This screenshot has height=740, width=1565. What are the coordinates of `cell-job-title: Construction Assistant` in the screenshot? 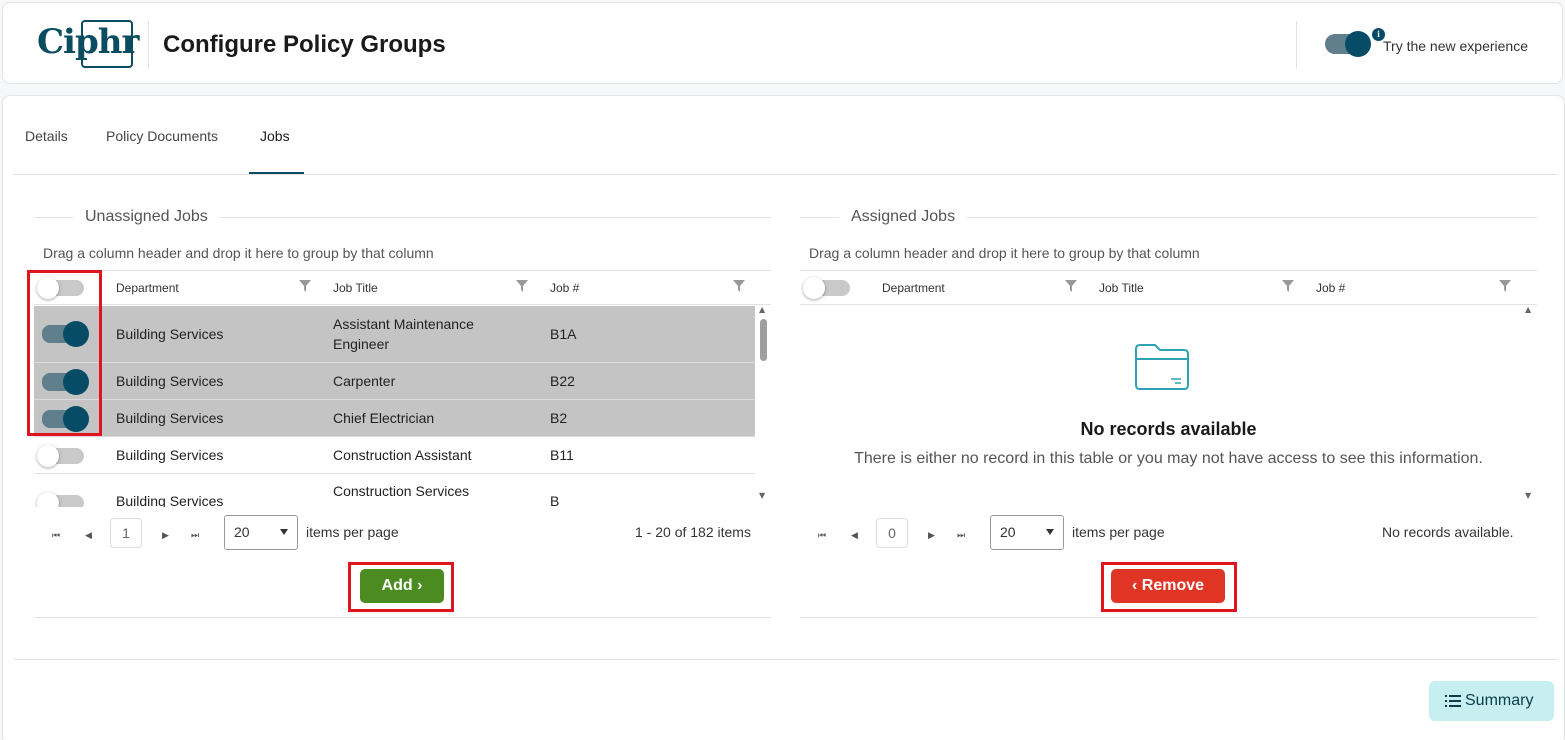 It's located at (402, 455).